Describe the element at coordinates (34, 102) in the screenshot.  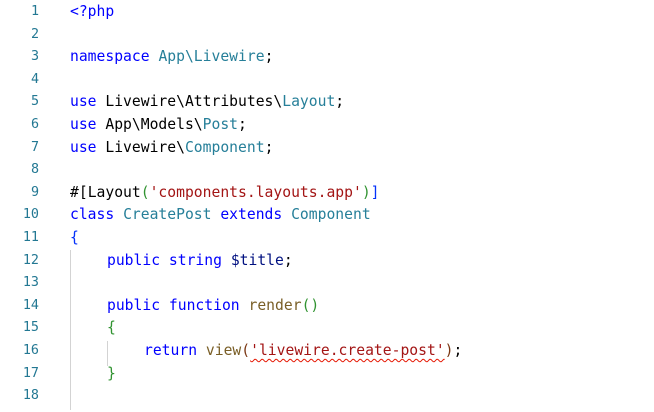
I see `line-number: 5` at that location.